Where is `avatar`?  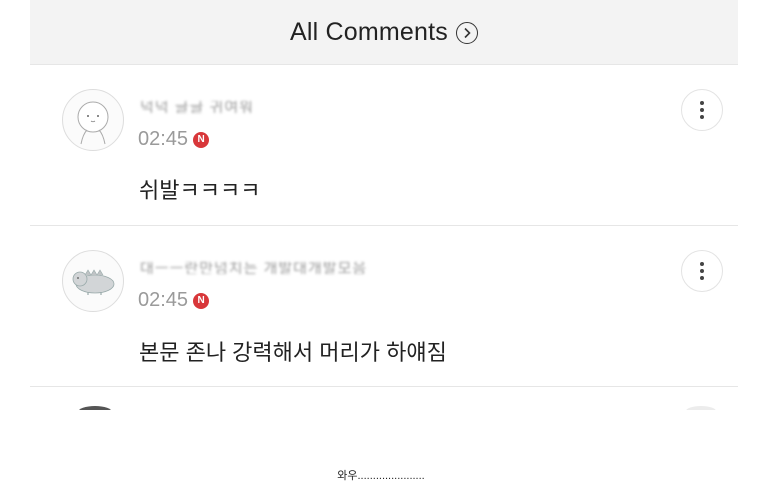 avatar is located at coordinates (95, 408).